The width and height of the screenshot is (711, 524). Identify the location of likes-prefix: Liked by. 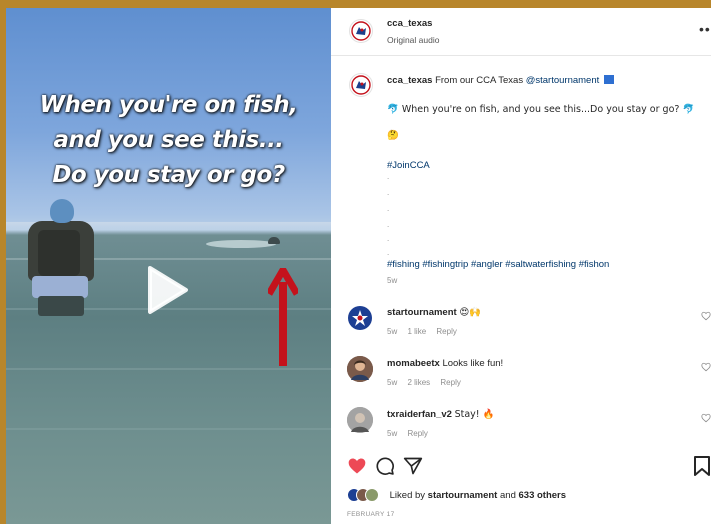
(407, 495).